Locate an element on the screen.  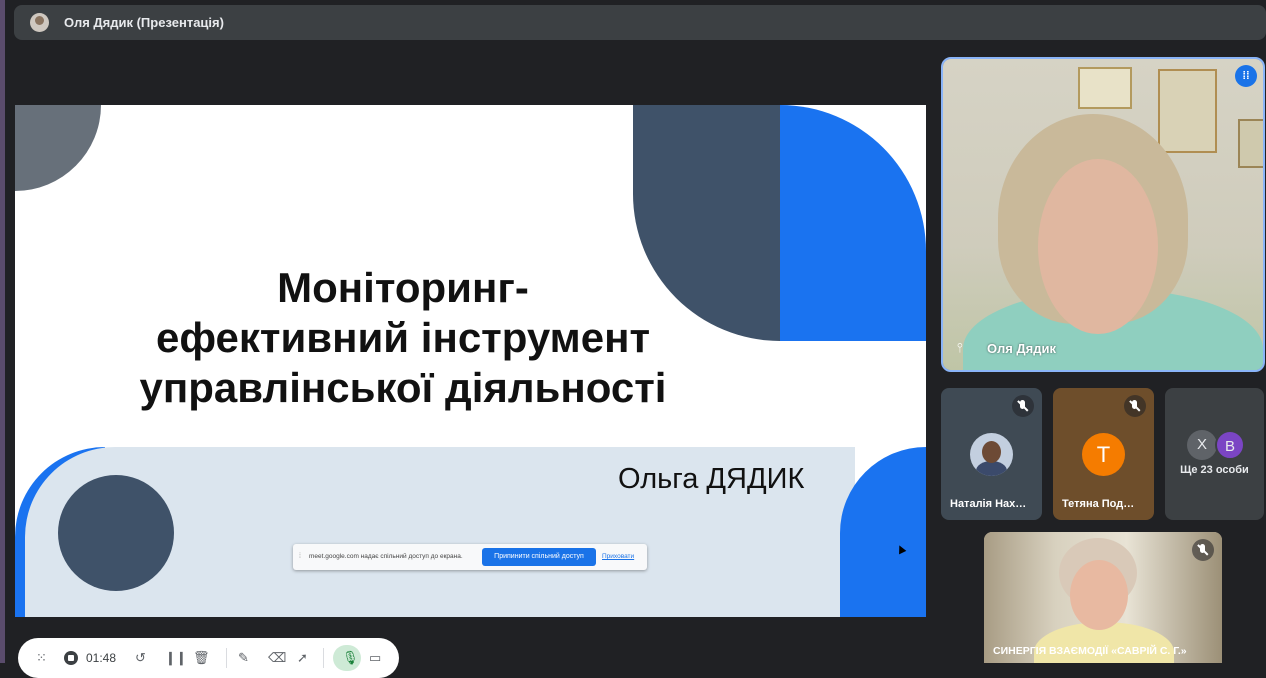
avatar: Т is located at coordinates (1103, 454).